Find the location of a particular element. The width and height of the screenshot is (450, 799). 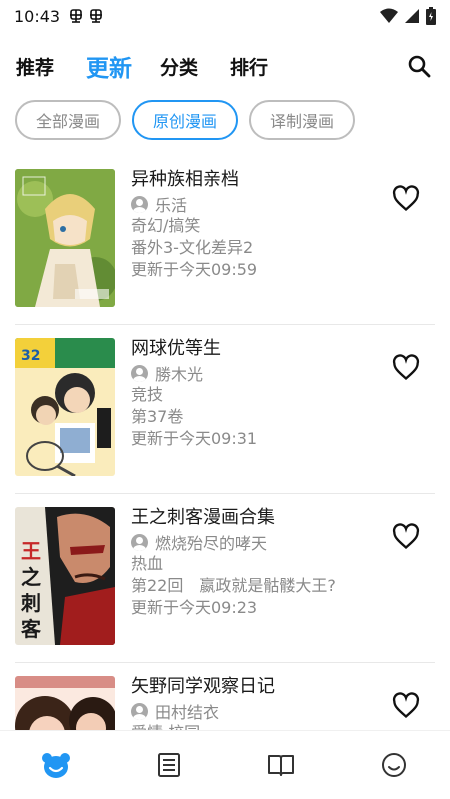

status-time: 10:43 is located at coordinates (37, 16).